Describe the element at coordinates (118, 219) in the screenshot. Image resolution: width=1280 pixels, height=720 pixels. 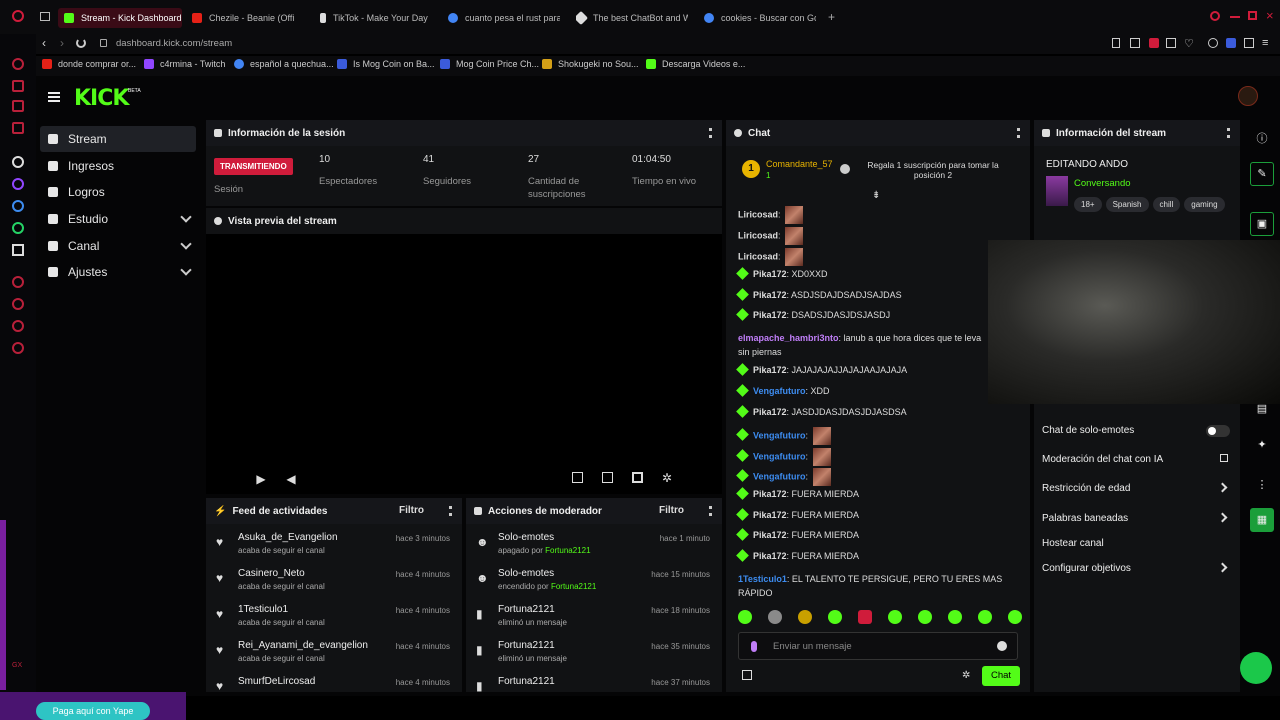
I see `sidebar-item-estudio: Estudio` at that location.